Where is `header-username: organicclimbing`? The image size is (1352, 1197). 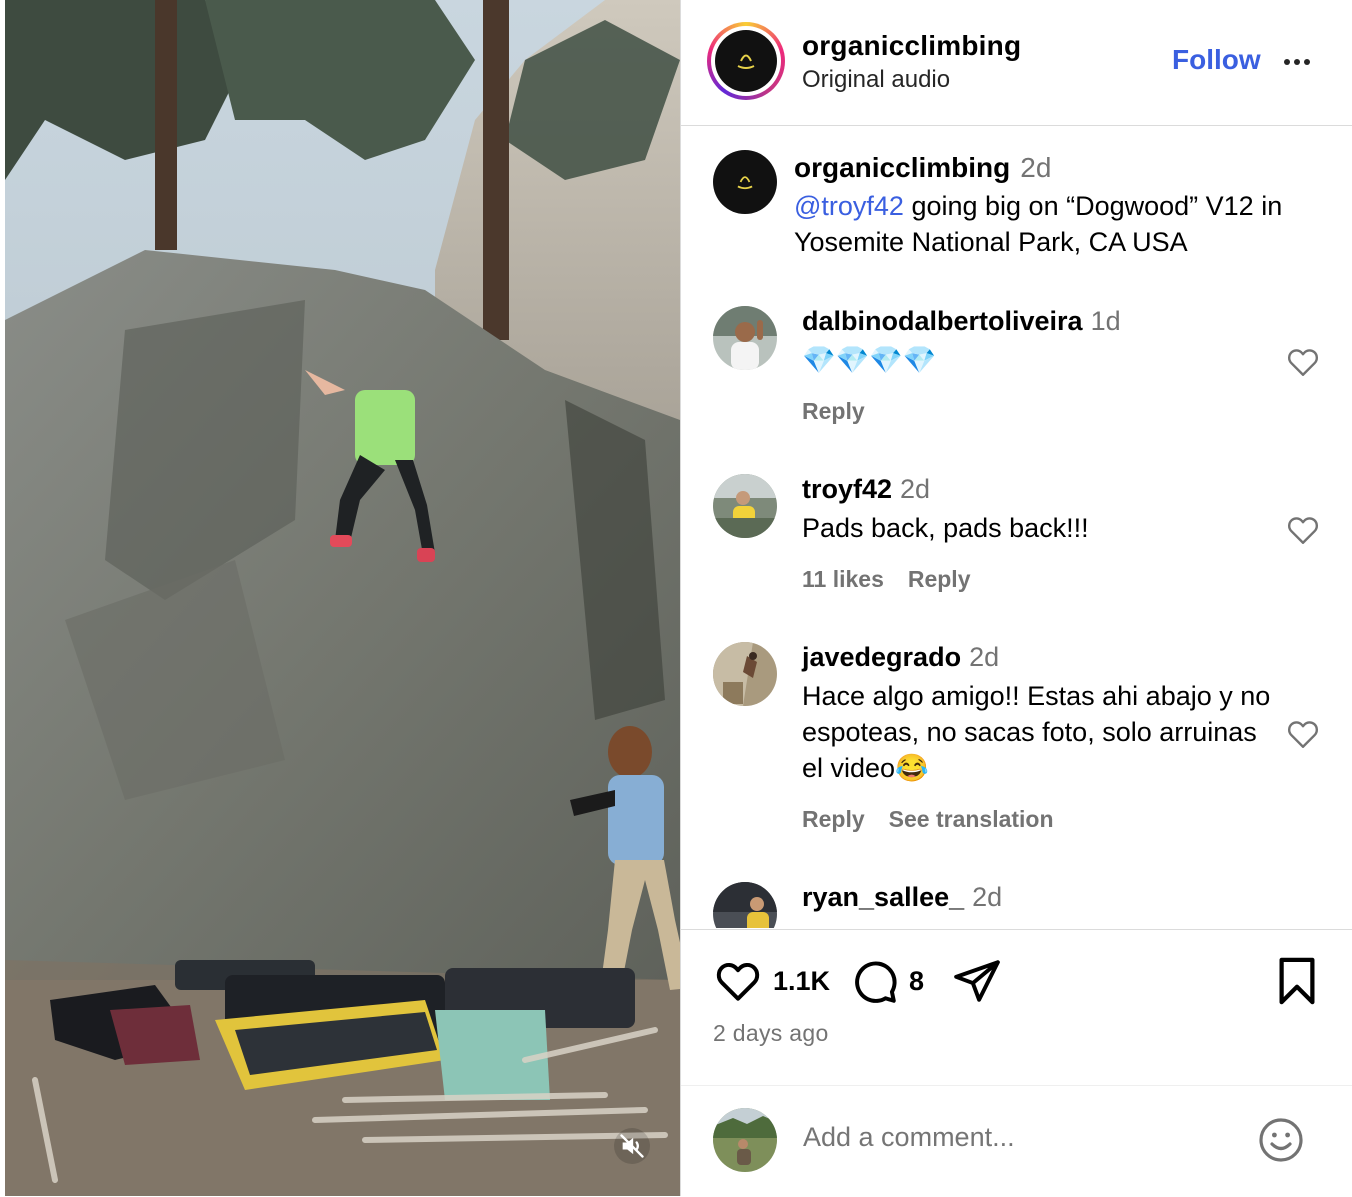
header-username: organicclimbing is located at coordinates (911, 46).